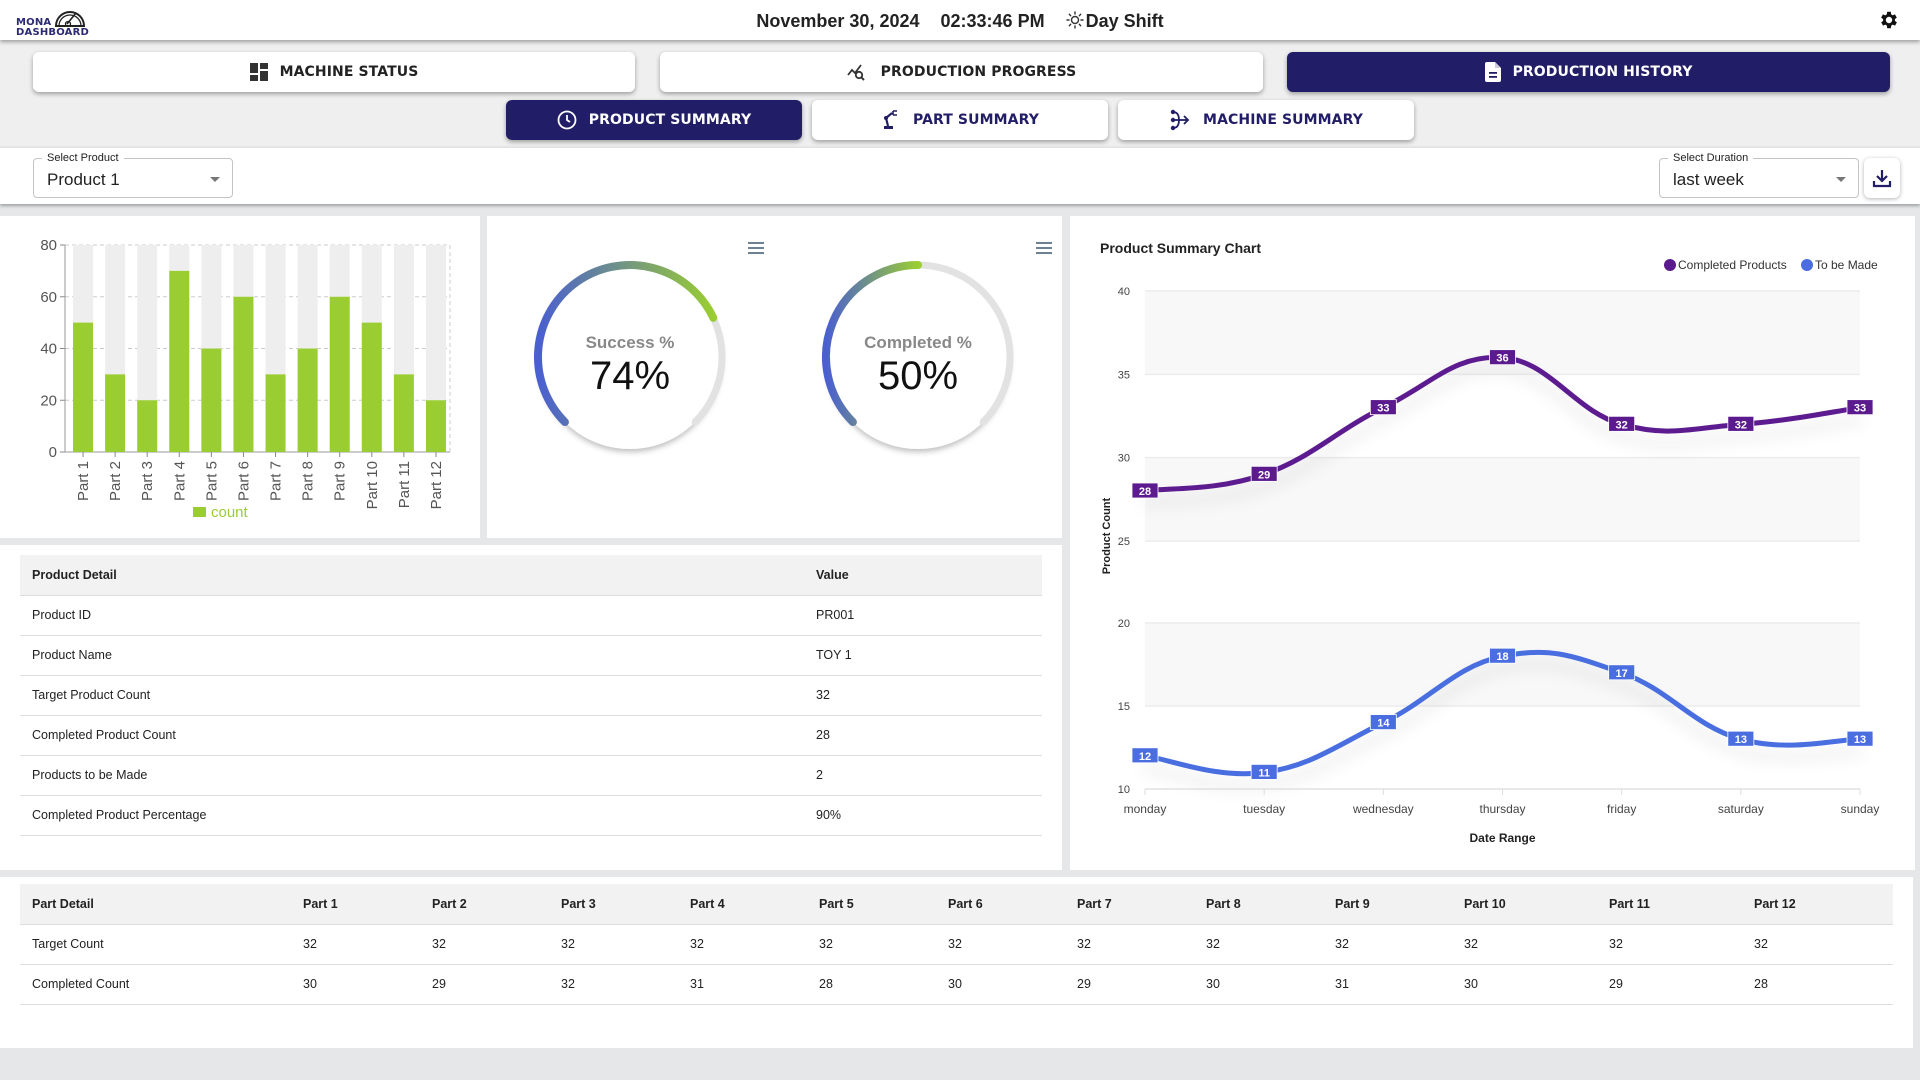  What do you see at coordinates (1074, 20) in the screenshot?
I see `sun-icon` at bounding box center [1074, 20].